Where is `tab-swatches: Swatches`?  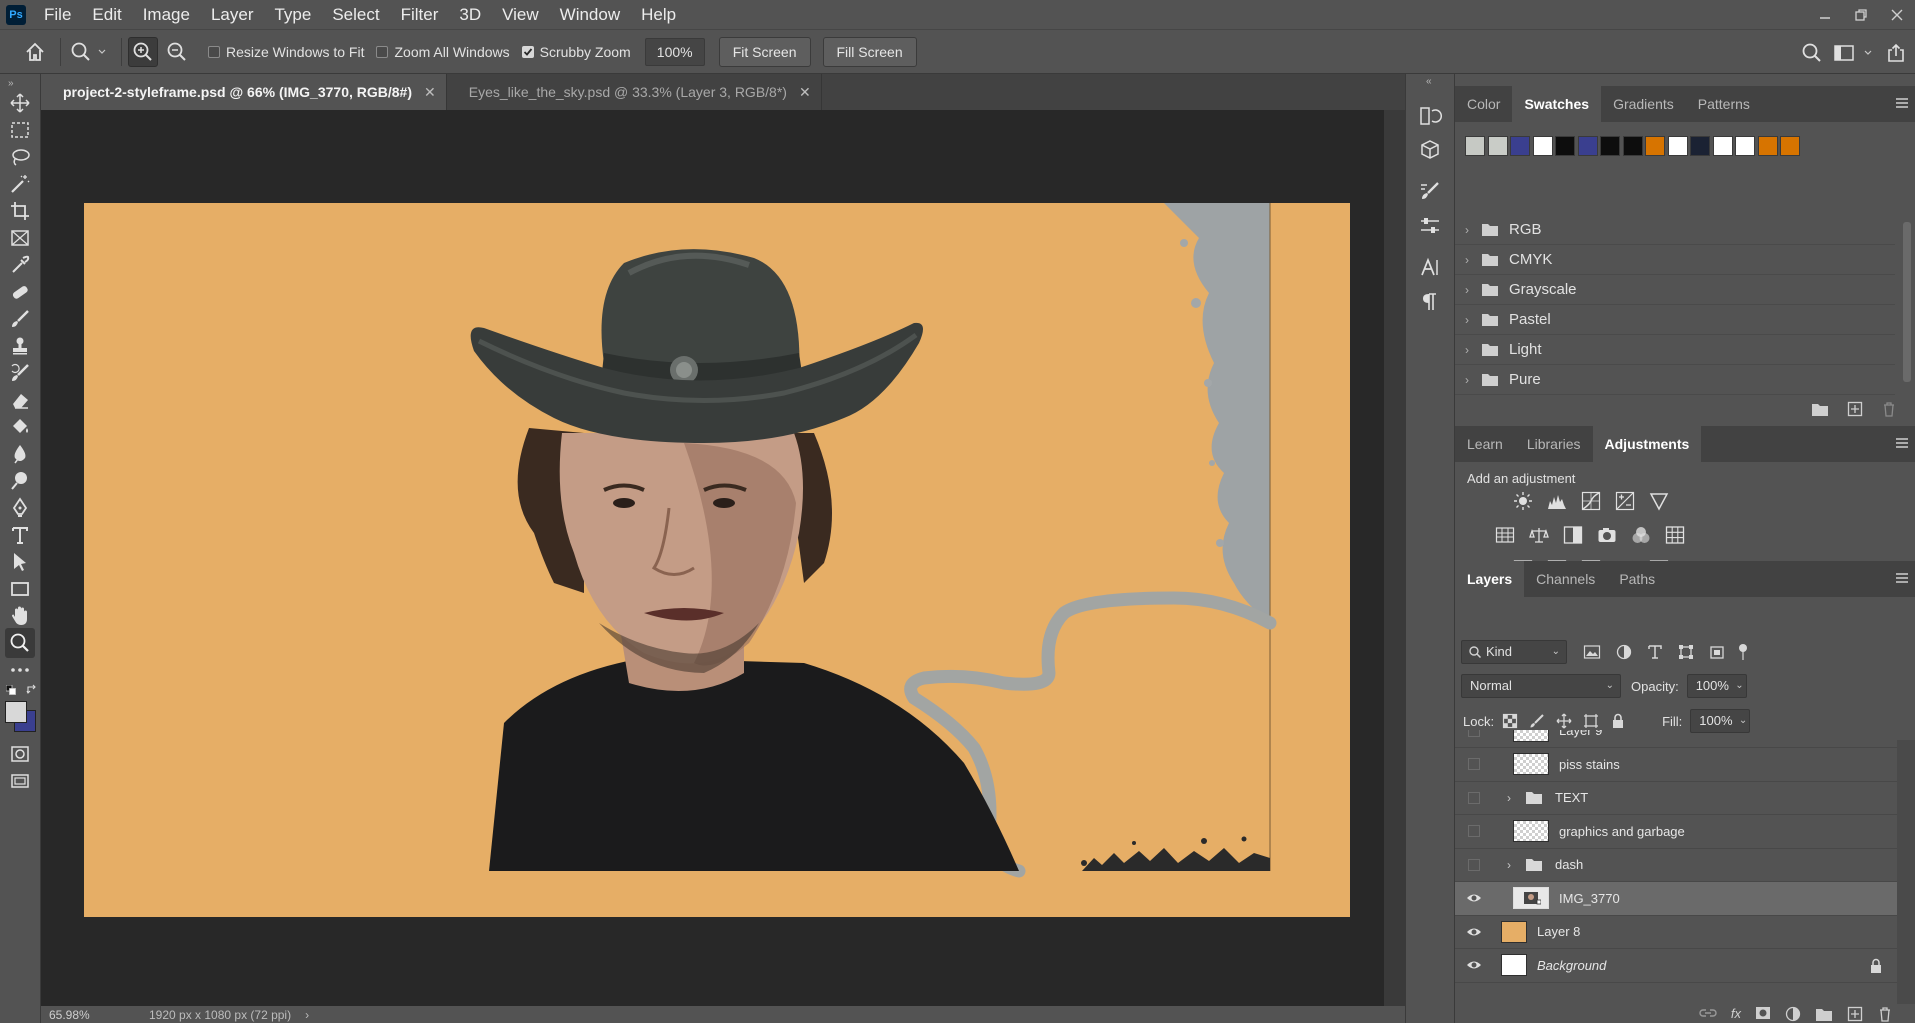 tab-swatches: Swatches is located at coordinates (1557, 104).